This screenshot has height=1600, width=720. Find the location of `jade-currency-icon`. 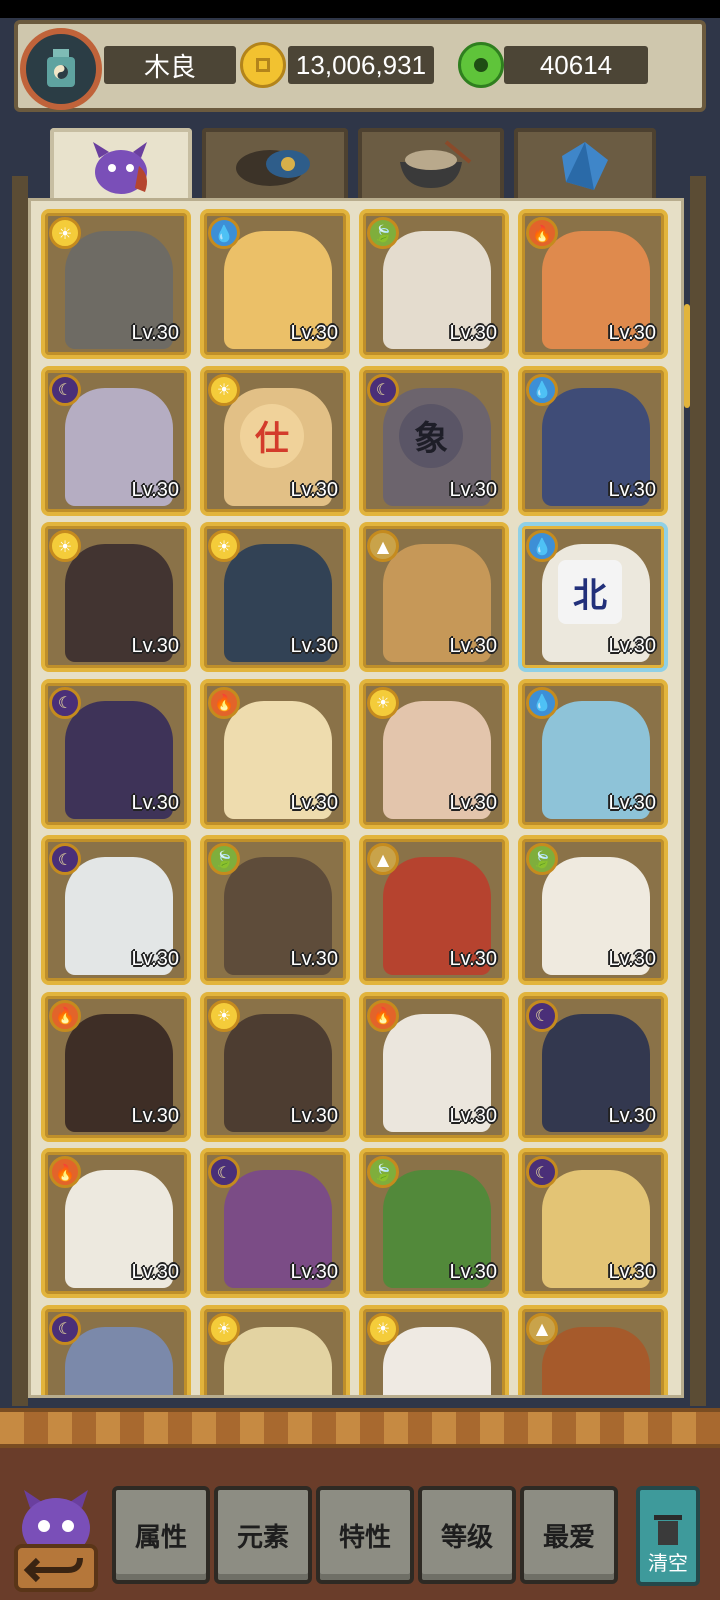

jade-currency-icon is located at coordinates (481, 65).